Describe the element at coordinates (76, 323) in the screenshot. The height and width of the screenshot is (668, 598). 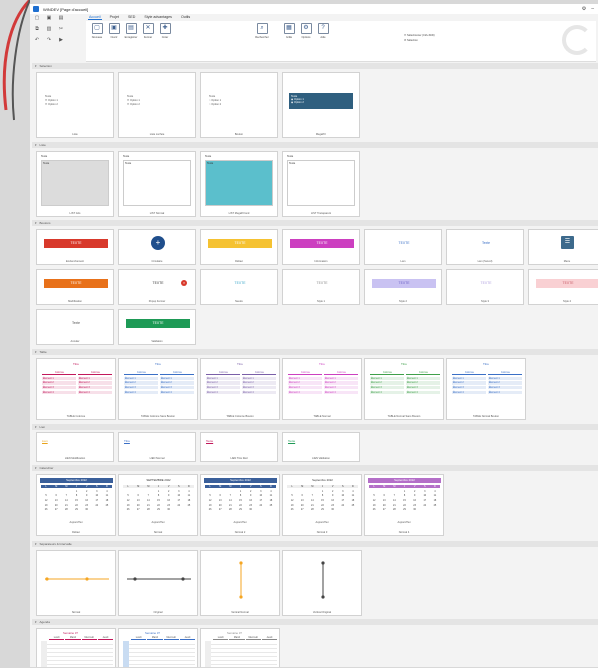
I see `template-button: Texte` at that location.